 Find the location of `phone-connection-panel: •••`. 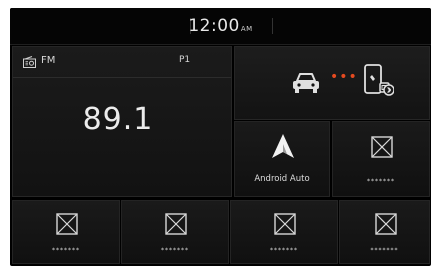

phone-connection-panel: ••• is located at coordinates (332, 83).